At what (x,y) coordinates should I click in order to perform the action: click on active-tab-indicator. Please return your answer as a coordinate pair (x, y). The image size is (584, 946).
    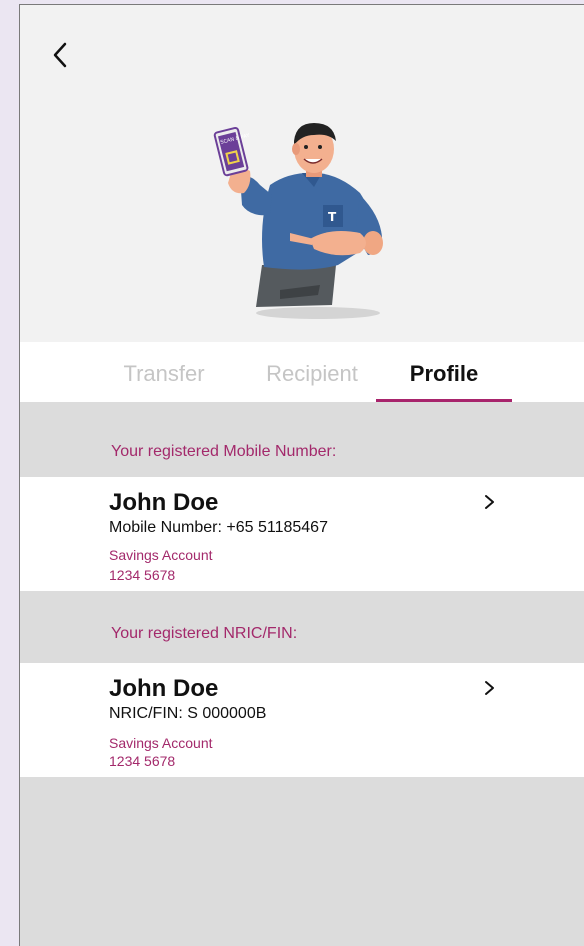
    Looking at the image, I should click on (444, 400).